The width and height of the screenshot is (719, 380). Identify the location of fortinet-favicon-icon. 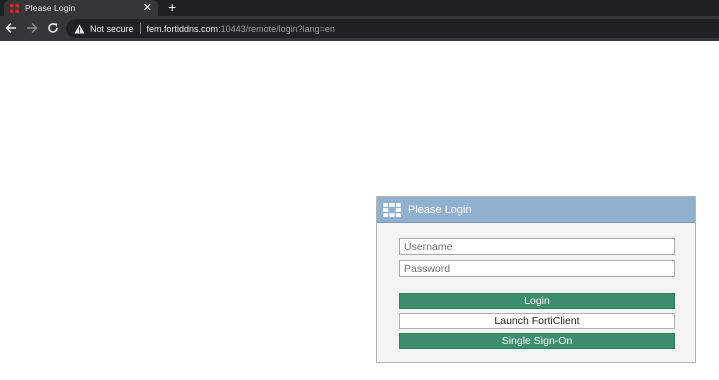
(14, 8).